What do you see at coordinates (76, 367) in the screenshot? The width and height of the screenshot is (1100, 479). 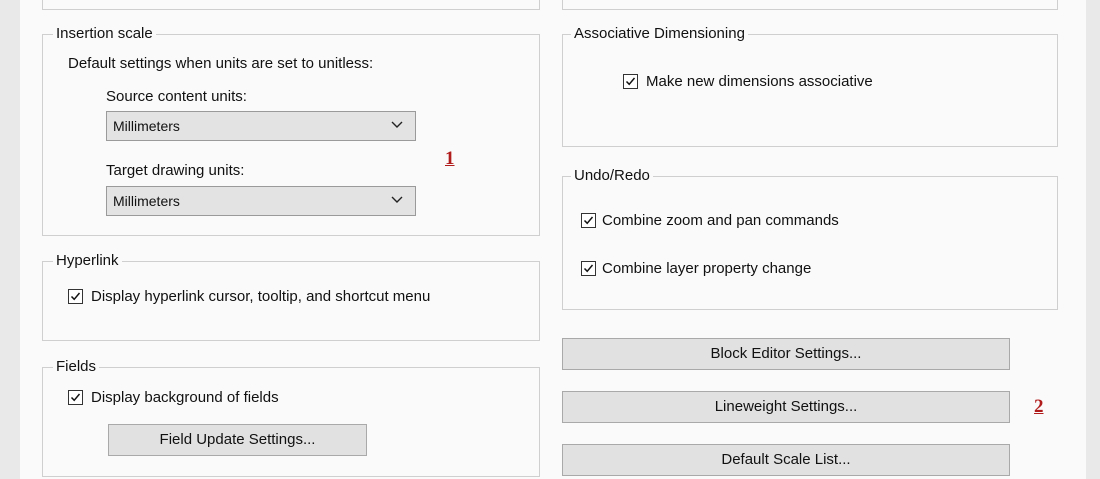 I see `fields-title: Fields` at bounding box center [76, 367].